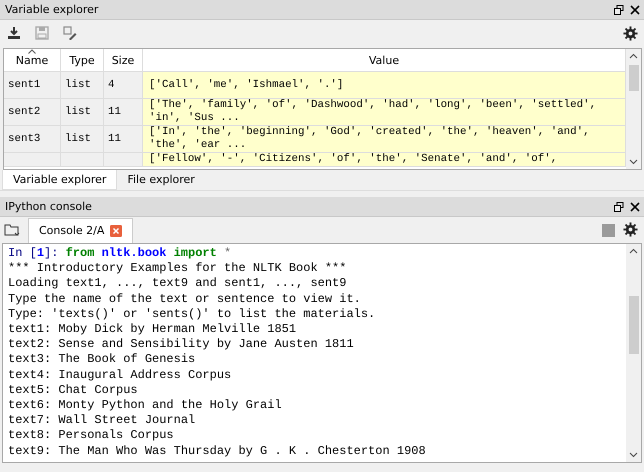  I want to click on console-line: In [1]: from nltk.book import *, so click(120, 254).